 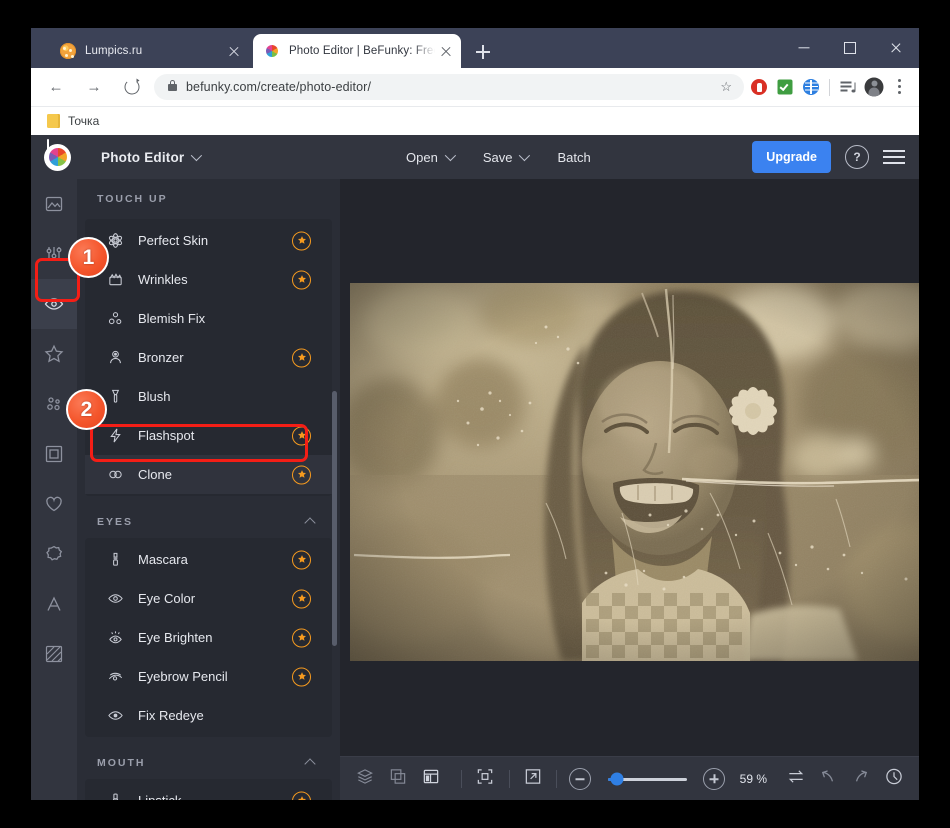 What do you see at coordinates (115, 716) in the screenshot?
I see `fix-redeye-icon` at bounding box center [115, 716].